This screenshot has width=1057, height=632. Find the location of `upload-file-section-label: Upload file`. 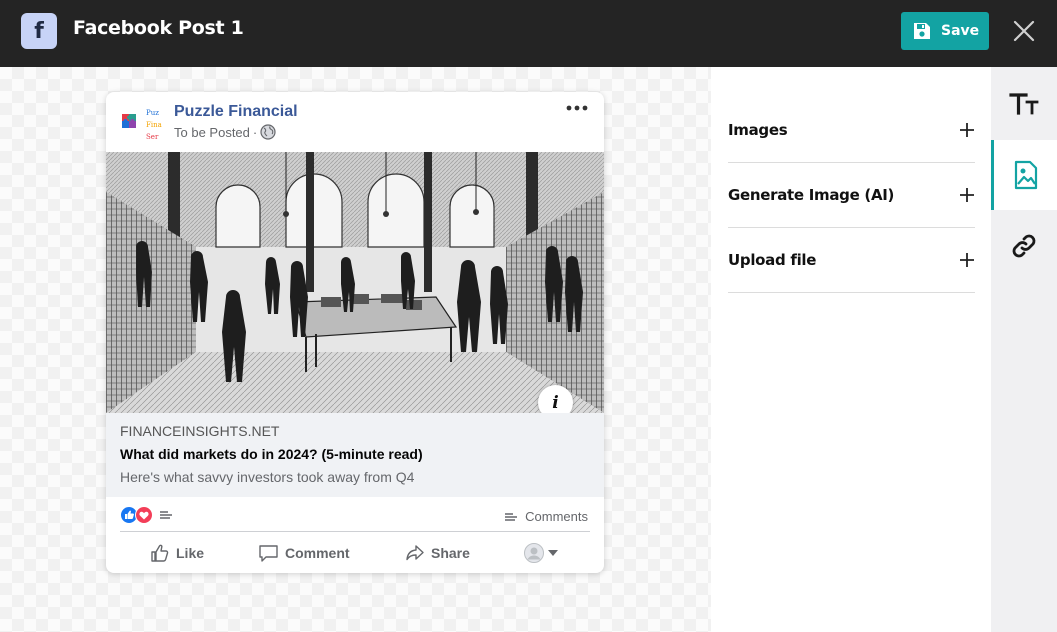

upload-file-section-label: Upload file is located at coordinates (772, 260).